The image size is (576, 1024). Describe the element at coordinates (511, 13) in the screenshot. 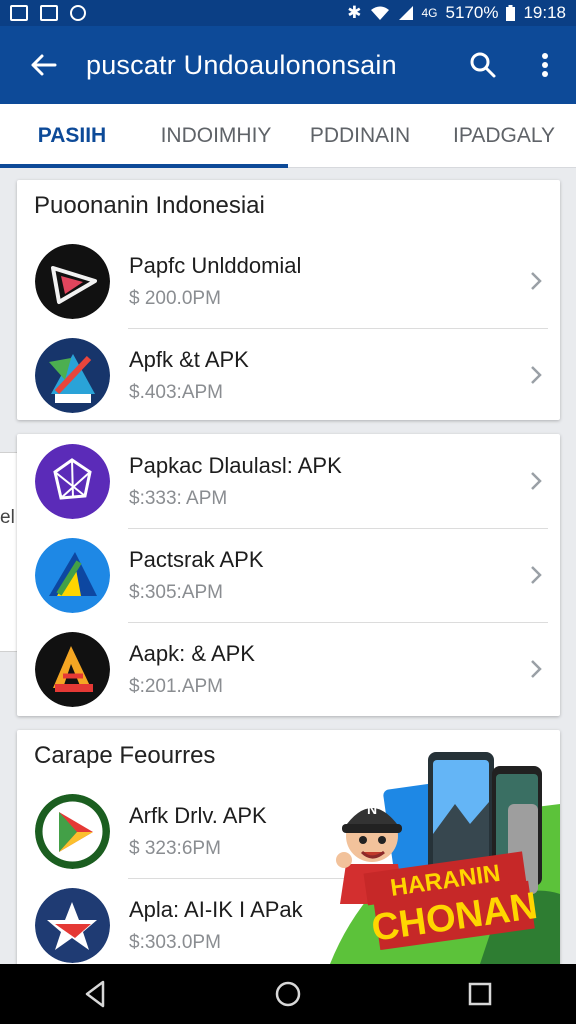

I see `battery-icon` at that location.